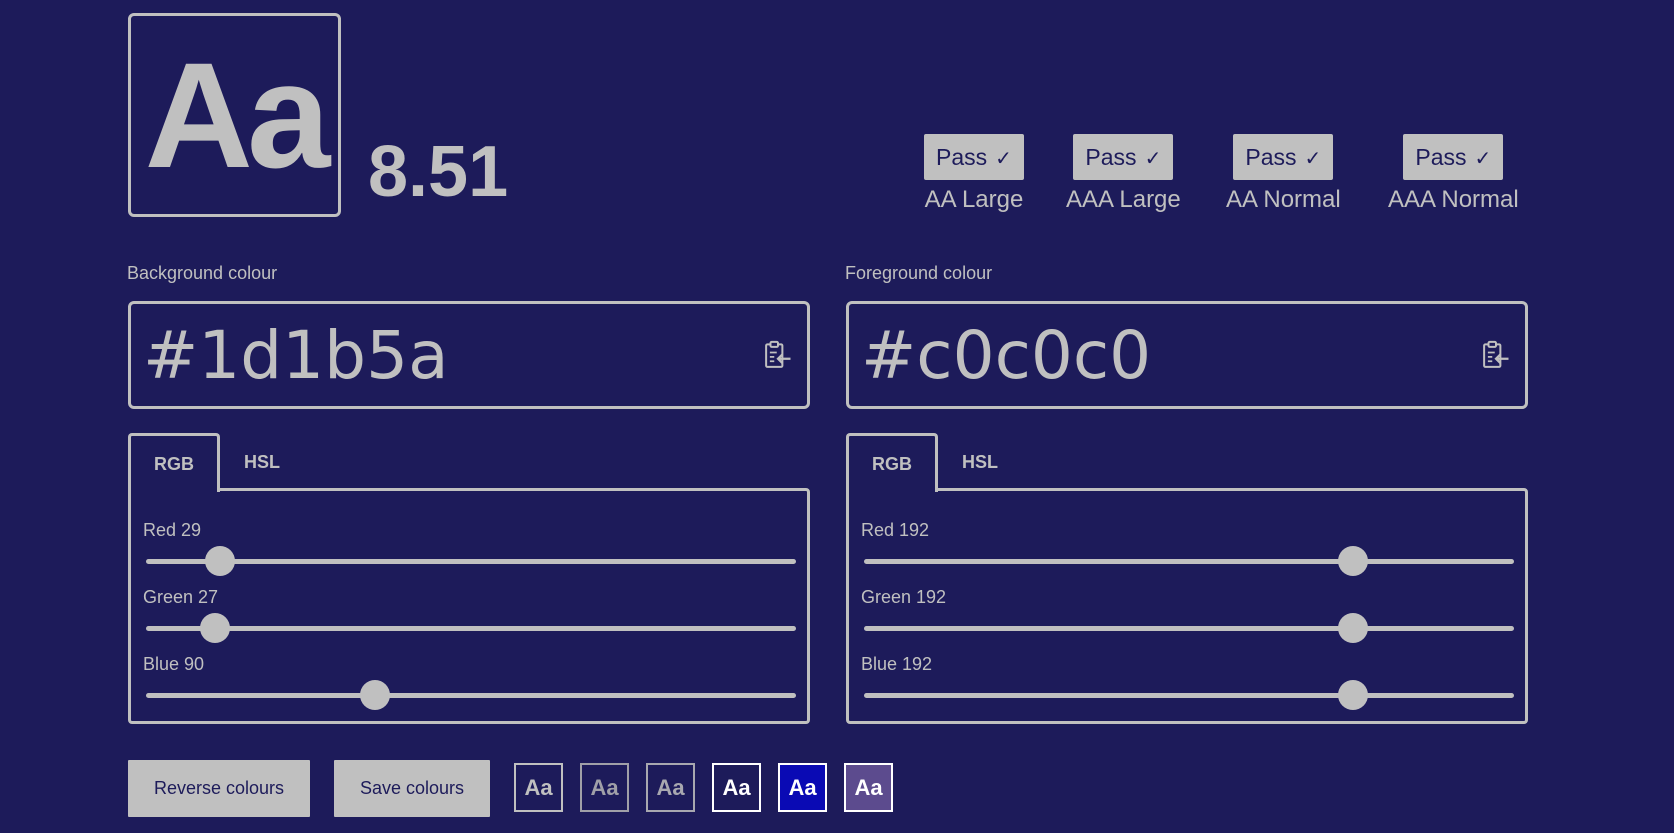 The height and width of the screenshot is (833, 1674). I want to click on result-aa-large: Pass ✓ AA Large, so click(974, 174).